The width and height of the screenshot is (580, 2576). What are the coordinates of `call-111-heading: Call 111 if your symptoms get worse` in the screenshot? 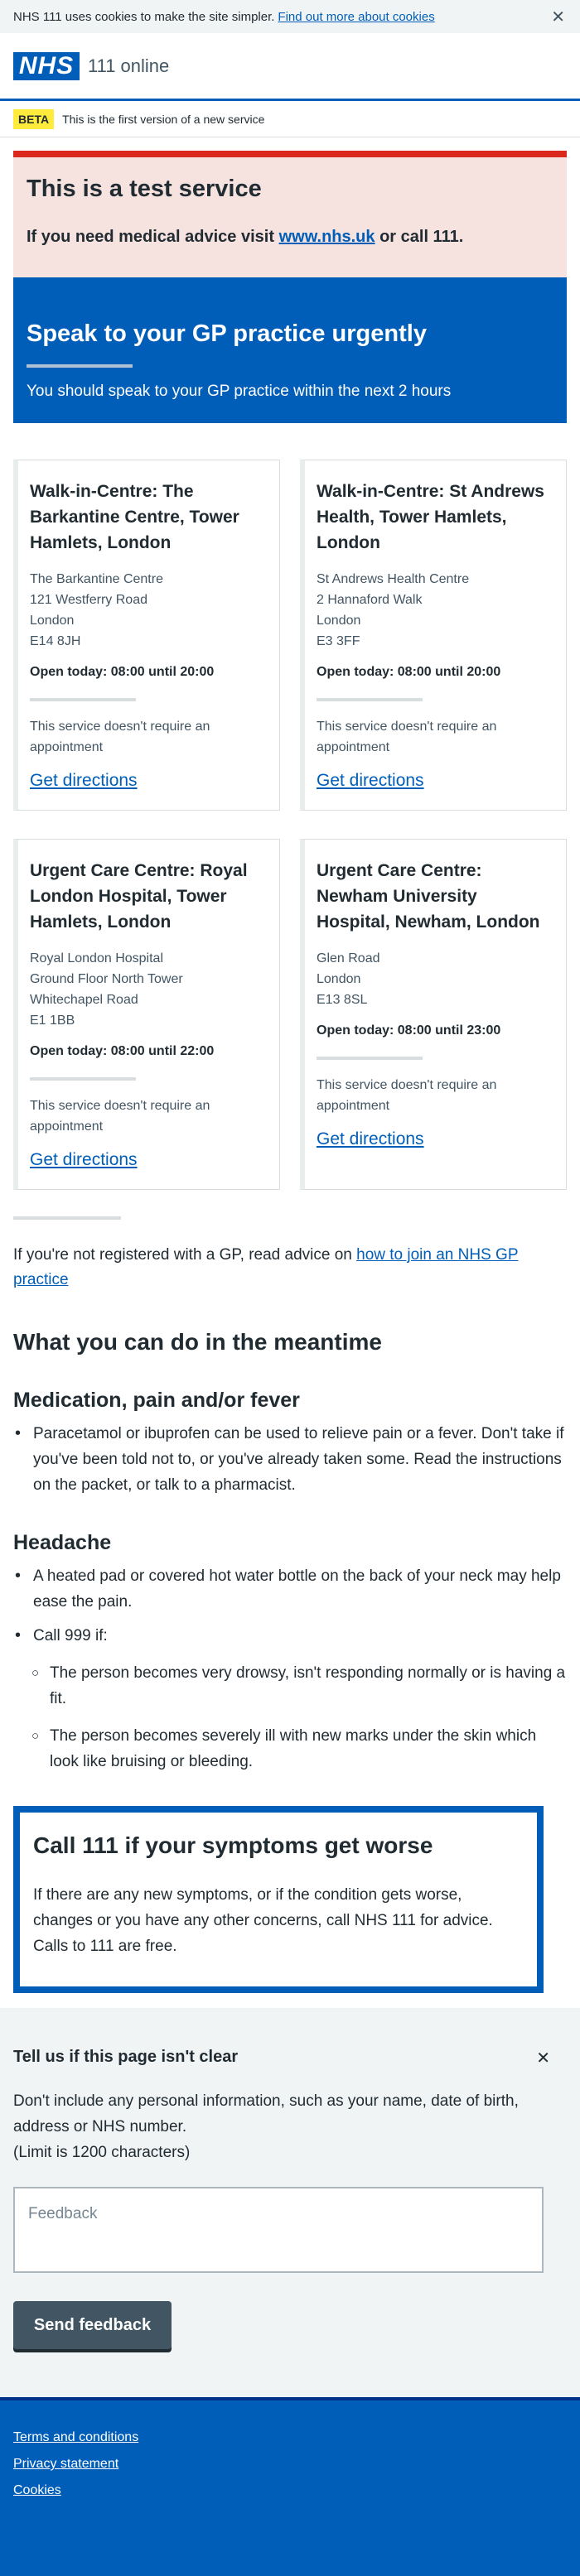 It's located at (233, 1845).